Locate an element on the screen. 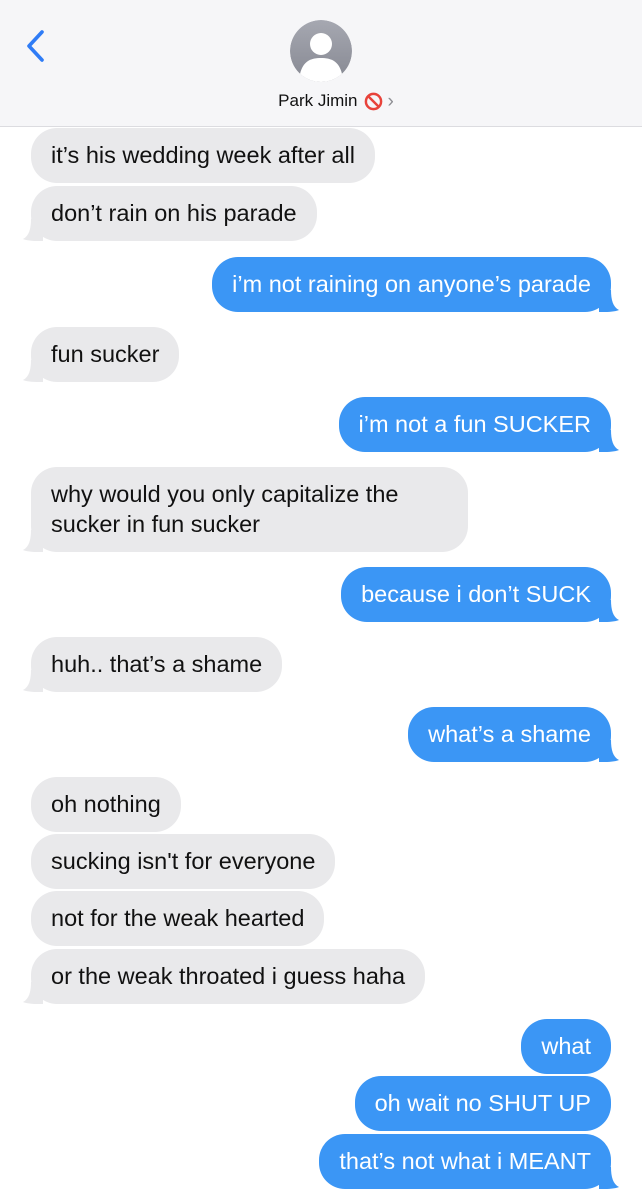 The image size is (642, 1200). chevron-left-icon is located at coordinates (35, 46).